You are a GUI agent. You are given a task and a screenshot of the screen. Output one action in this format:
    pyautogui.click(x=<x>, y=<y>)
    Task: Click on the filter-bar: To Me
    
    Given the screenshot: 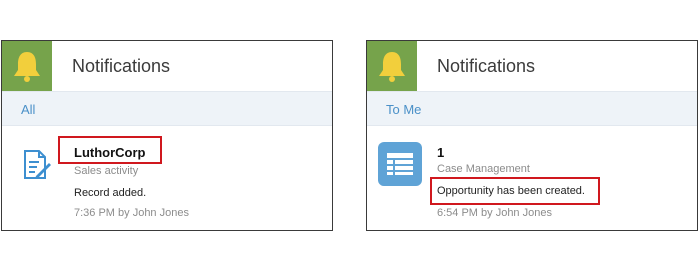 What is the action you would take?
    pyautogui.click(x=532, y=108)
    